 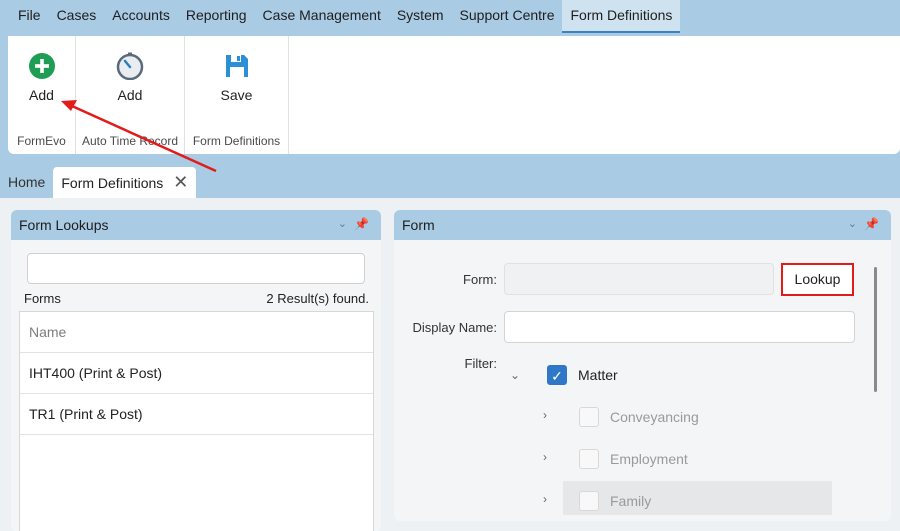 What do you see at coordinates (557, 375) in the screenshot?
I see `matter-checkbox: ✓` at bounding box center [557, 375].